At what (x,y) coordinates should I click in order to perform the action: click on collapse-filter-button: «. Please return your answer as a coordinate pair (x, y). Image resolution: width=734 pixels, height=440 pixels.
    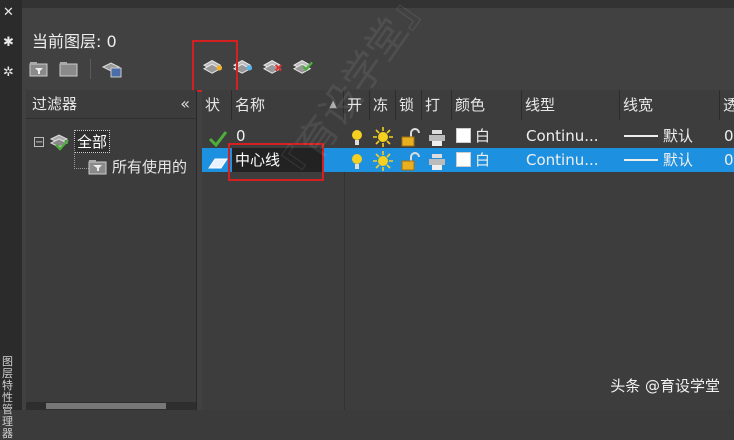
    Looking at the image, I should click on (185, 104).